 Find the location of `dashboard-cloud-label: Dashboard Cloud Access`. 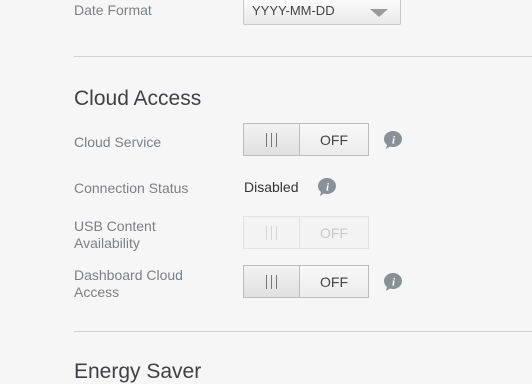

dashboard-cloud-label: Dashboard Cloud Access is located at coordinates (128, 283).